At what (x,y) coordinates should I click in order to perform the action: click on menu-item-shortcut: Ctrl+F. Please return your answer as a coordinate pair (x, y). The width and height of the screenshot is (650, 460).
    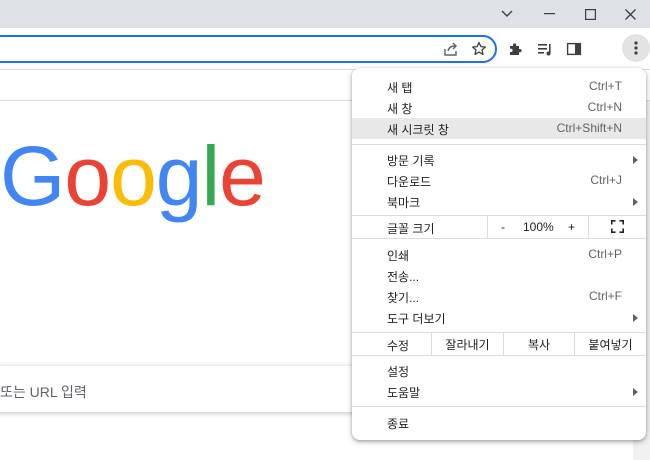
    Looking at the image, I should click on (605, 296).